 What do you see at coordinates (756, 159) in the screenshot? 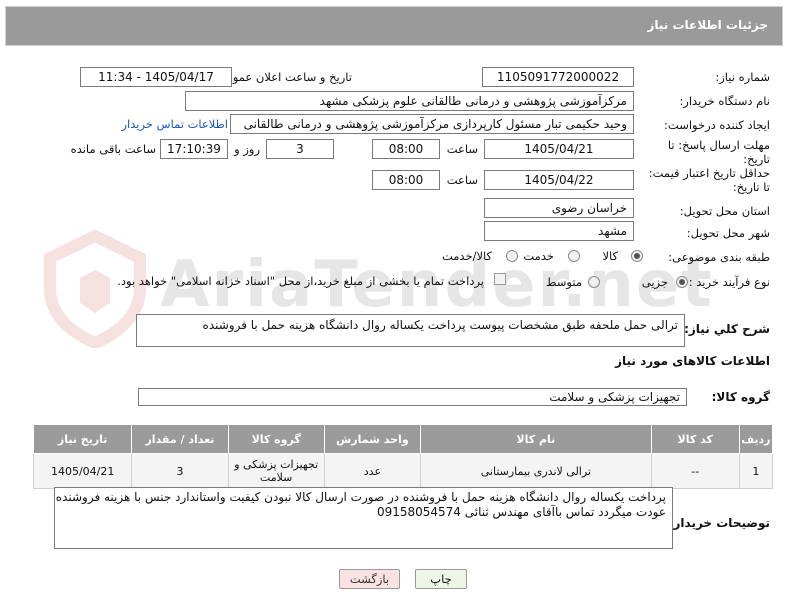
I see `deadline-label-line2: تاریخ:` at bounding box center [756, 159].